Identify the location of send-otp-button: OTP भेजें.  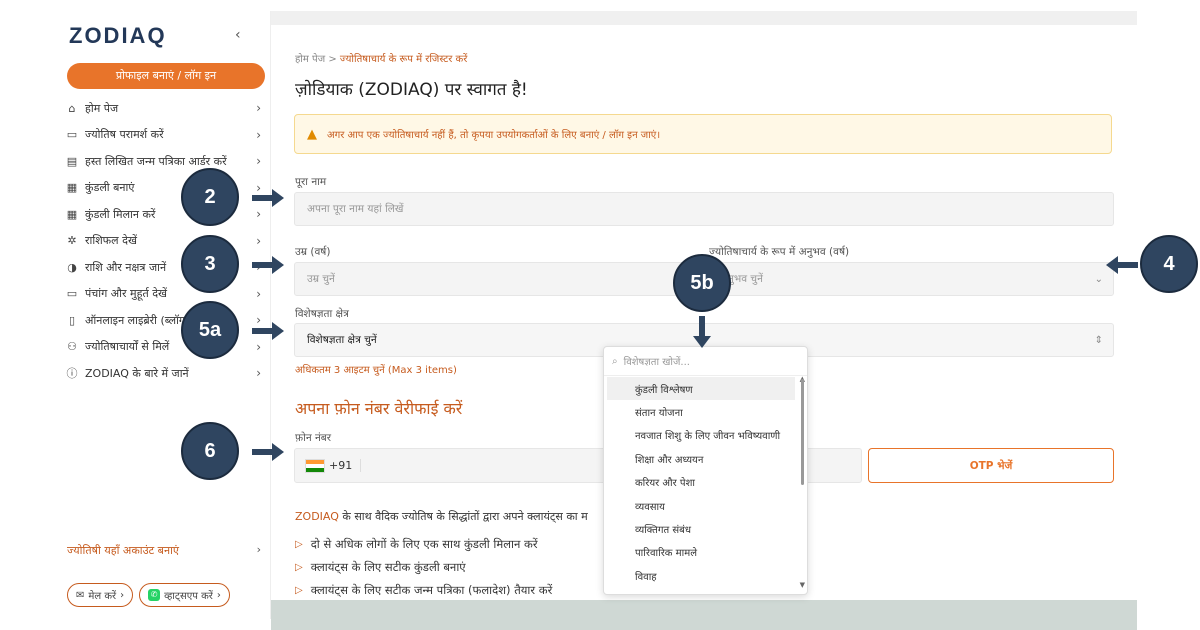
(991, 465).